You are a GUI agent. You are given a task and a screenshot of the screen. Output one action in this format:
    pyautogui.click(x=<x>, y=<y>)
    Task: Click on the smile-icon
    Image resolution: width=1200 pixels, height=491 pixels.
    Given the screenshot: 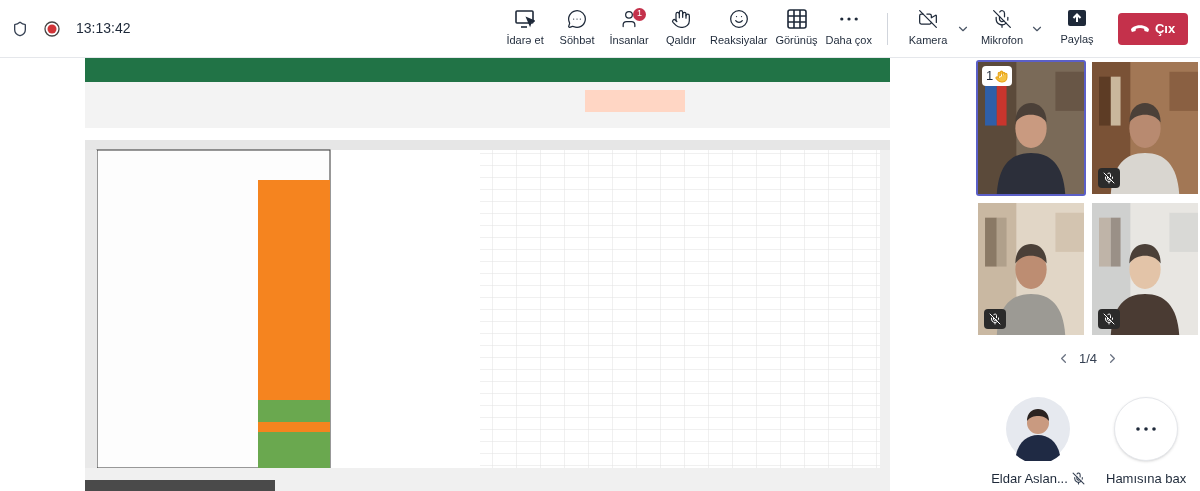 What is the action you would take?
    pyautogui.click(x=738, y=18)
    